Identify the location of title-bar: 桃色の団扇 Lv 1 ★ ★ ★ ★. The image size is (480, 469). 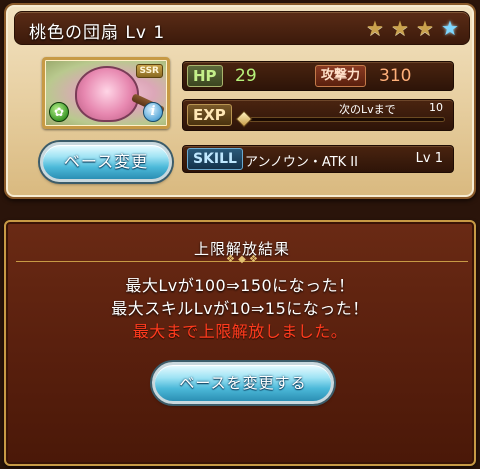
(242, 28).